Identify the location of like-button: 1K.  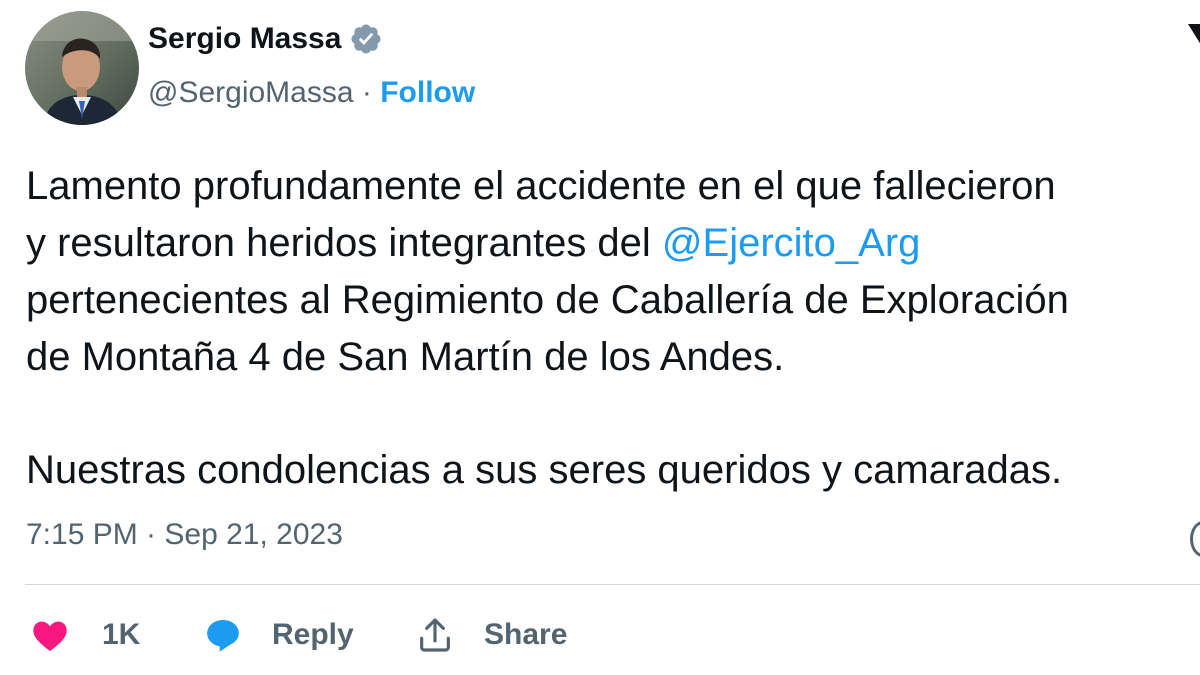
(85, 635).